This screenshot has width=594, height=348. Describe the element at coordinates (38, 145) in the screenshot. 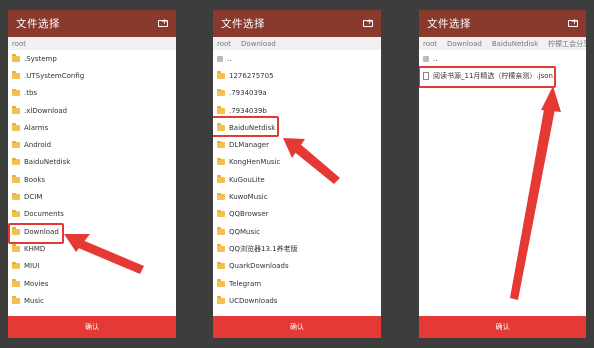

I see `item-label: Android` at that location.